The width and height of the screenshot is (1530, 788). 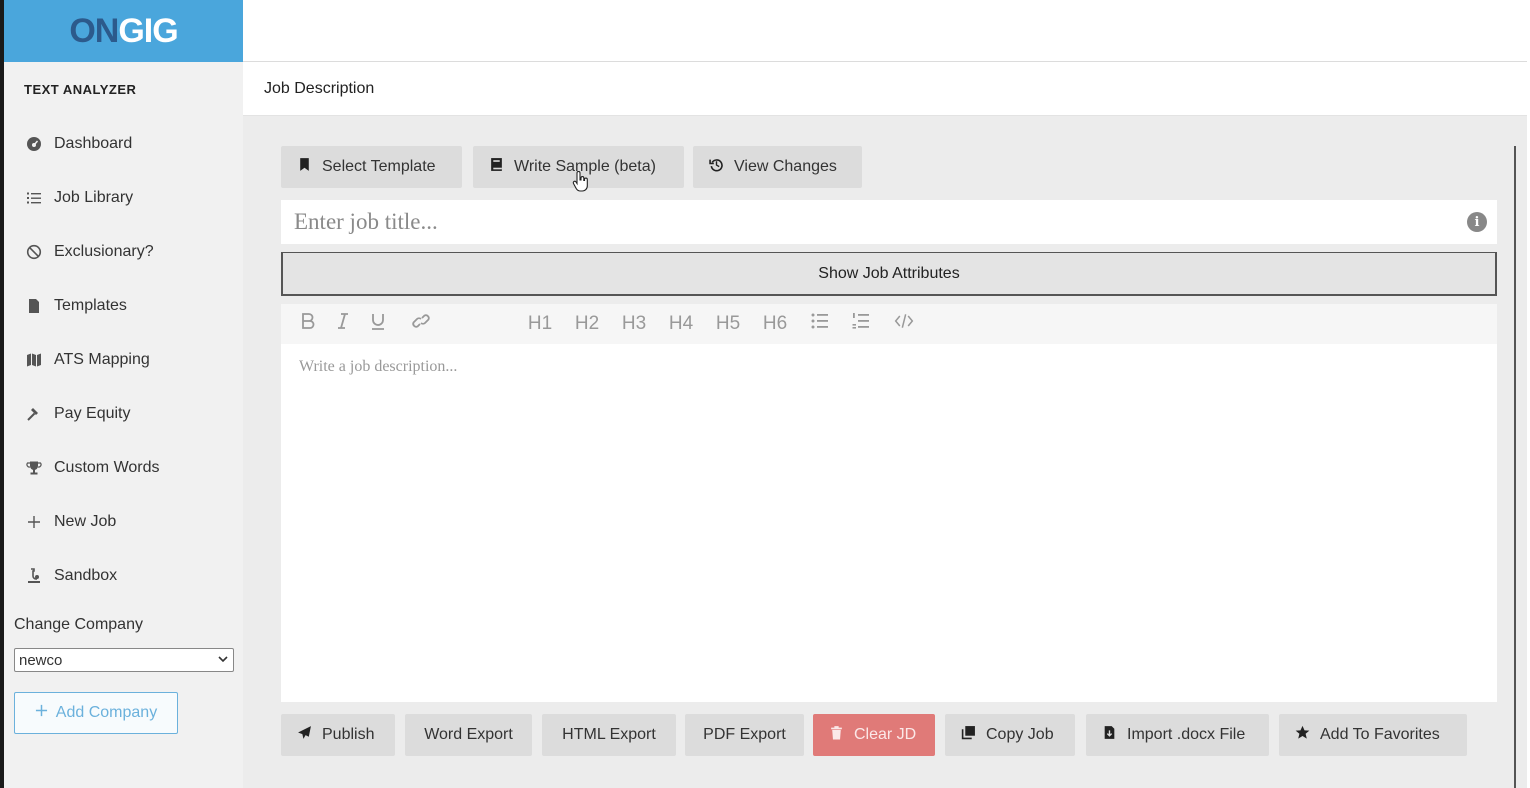 I want to click on info-icon: i, so click(x=1477, y=222).